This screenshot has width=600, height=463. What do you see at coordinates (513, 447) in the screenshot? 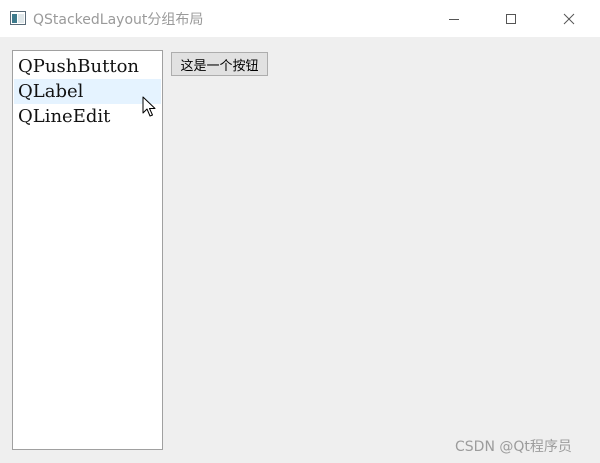
I see `watermark-text: CSDN @Qt程序员` at bounding box center [513, 447].